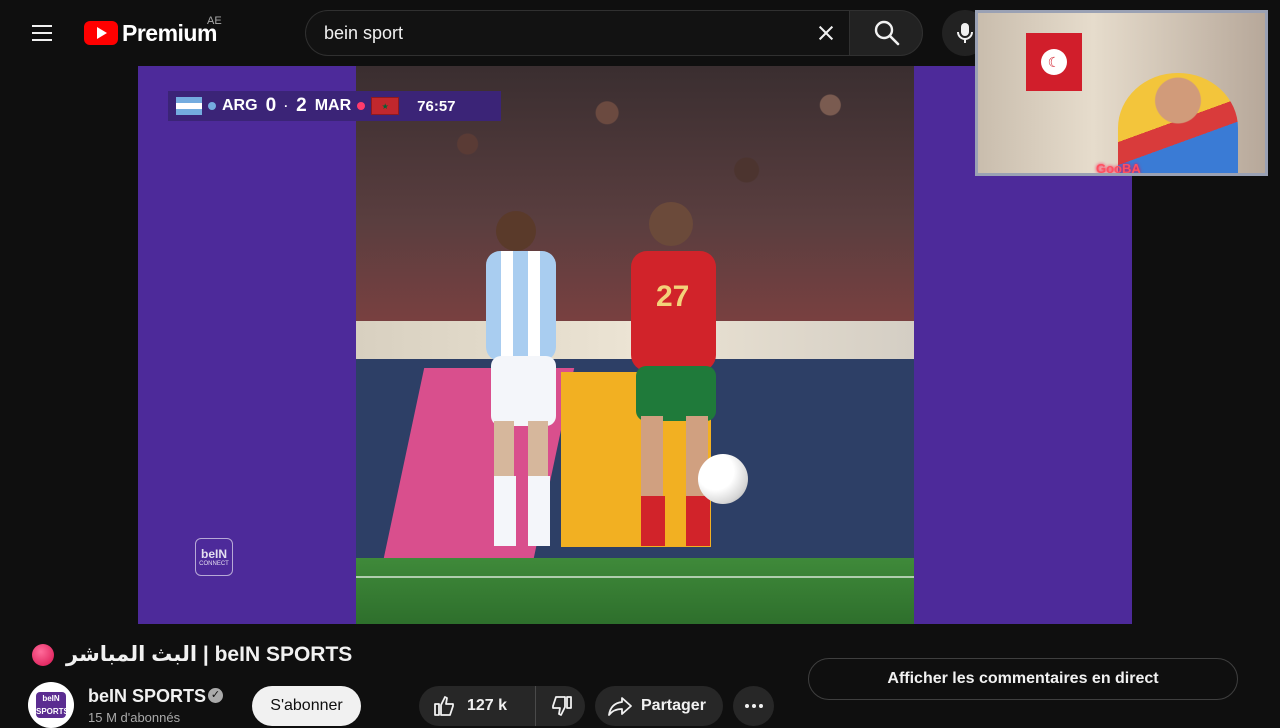  I want to click on share-arrow-icon, so click(620, 706).